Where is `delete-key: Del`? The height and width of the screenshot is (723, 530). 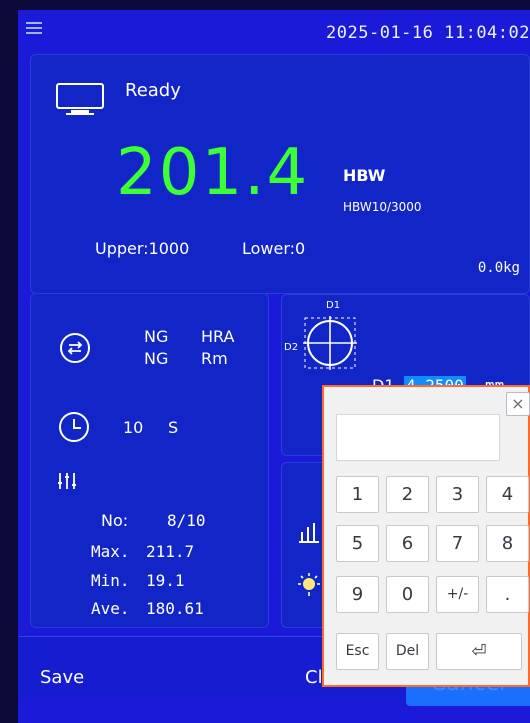 delete-key: Del is located at coordinates (407, 651).